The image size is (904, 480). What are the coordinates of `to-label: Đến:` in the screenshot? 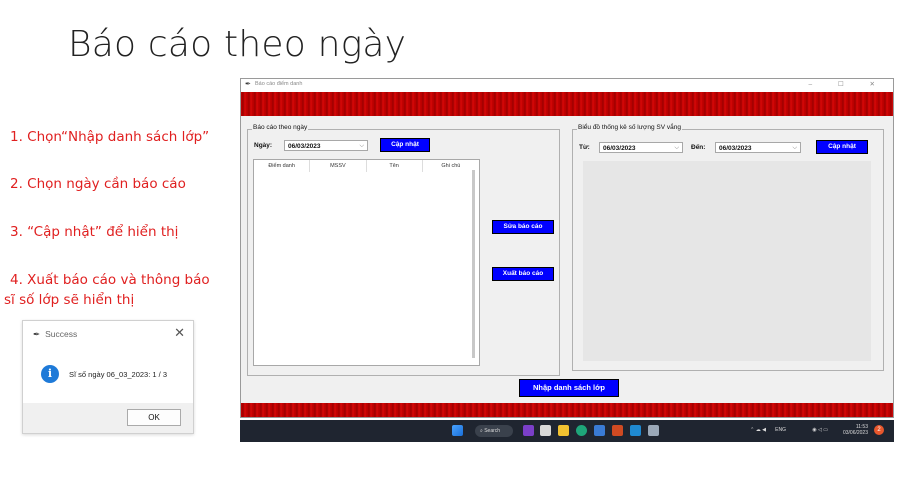 It's located at (698, 147).